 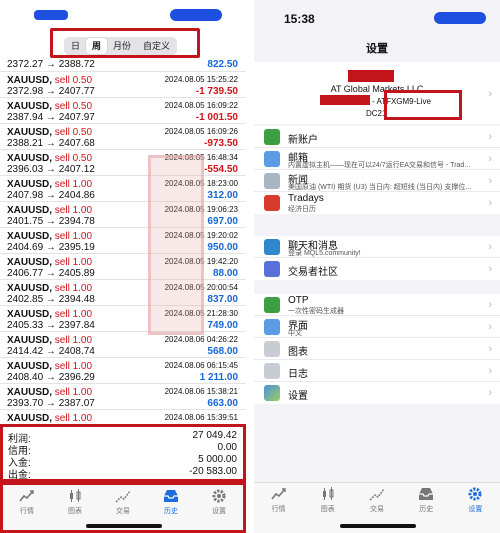 What do you see at coordinates (221, 169) in the screenshot?
I see `trade-profit: -554.50` at bounding box center [221, 169].